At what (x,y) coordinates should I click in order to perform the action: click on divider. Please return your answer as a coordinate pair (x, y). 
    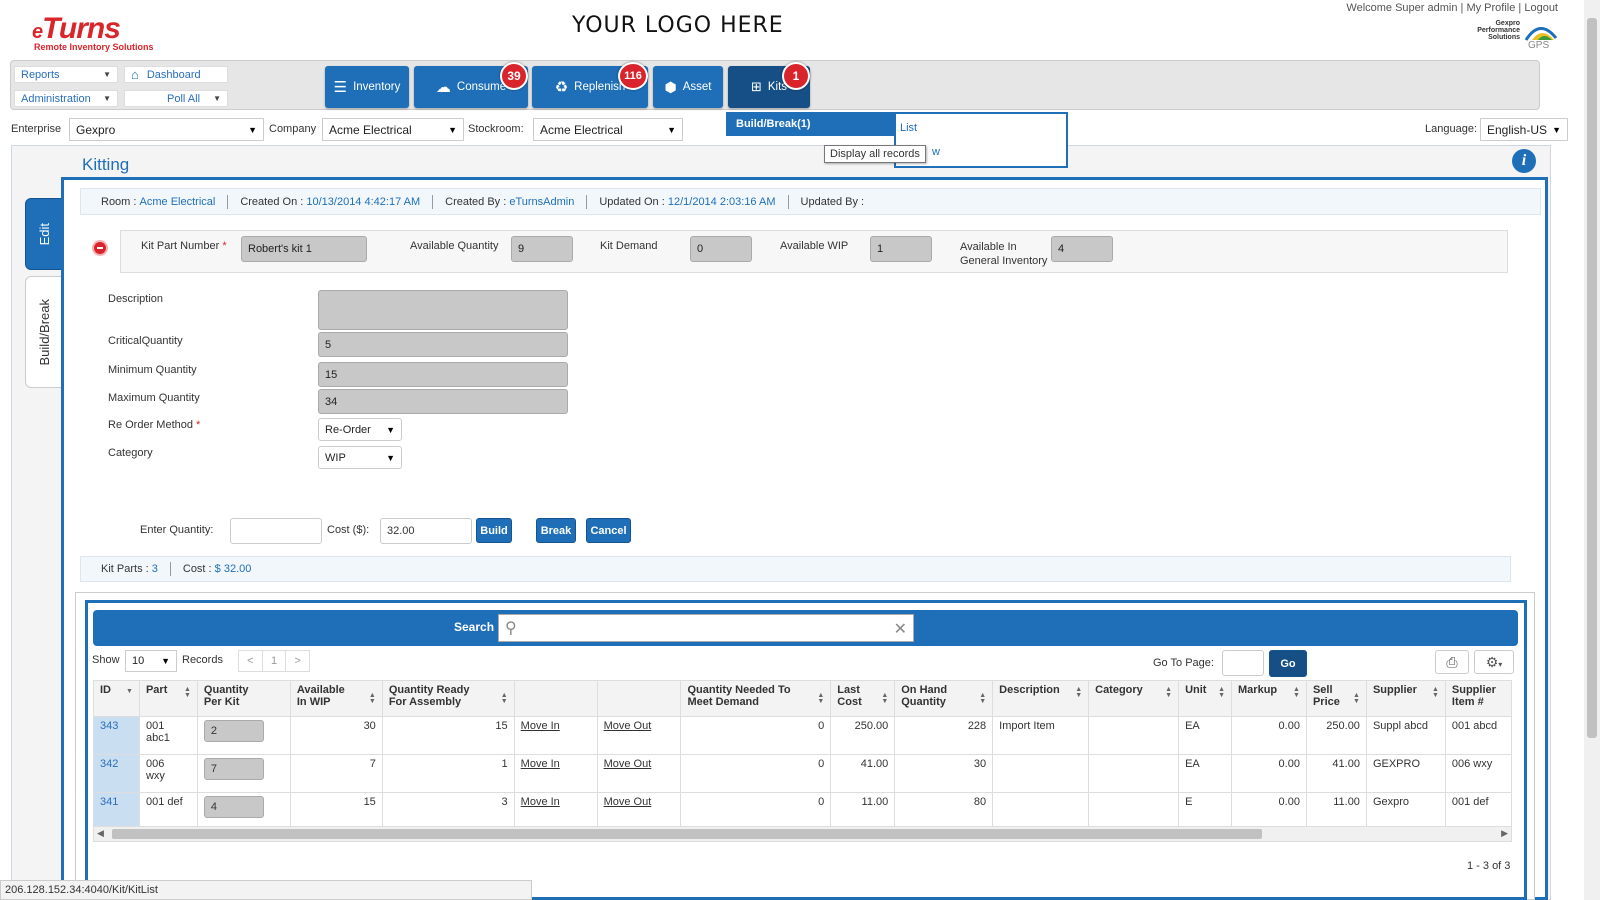
    Looking at the image, I should click on (228, 201).